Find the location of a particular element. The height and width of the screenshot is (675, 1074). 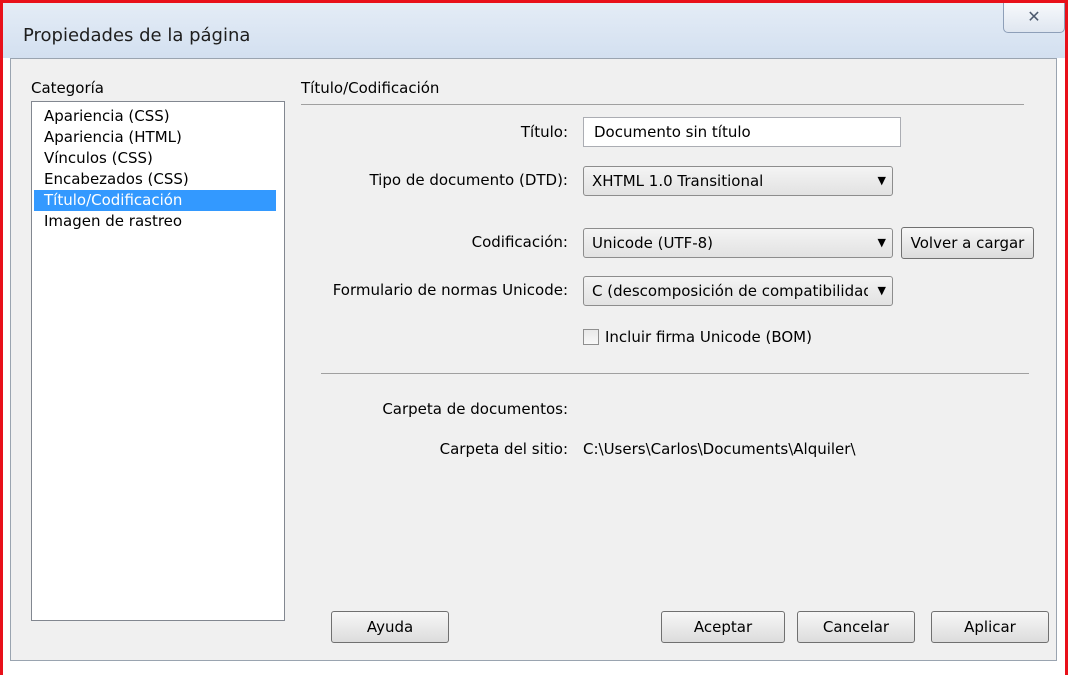

category-label: Categoría is located at coordinates (68, 88).